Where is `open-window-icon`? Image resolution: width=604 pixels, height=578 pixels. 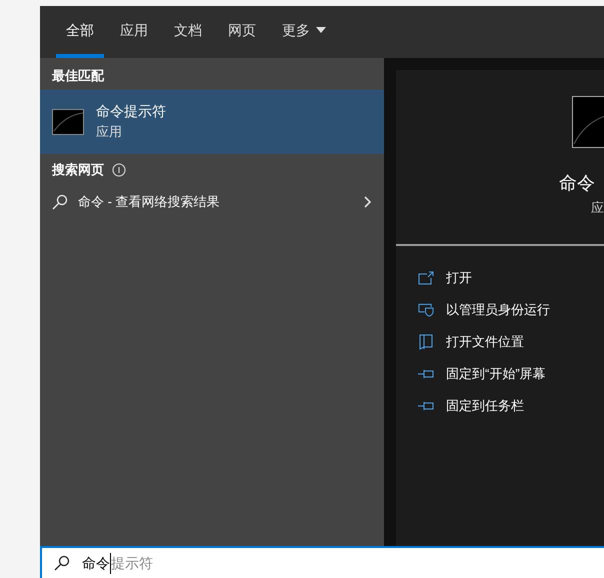
open-window-icon is located at coordinates (426, 278).